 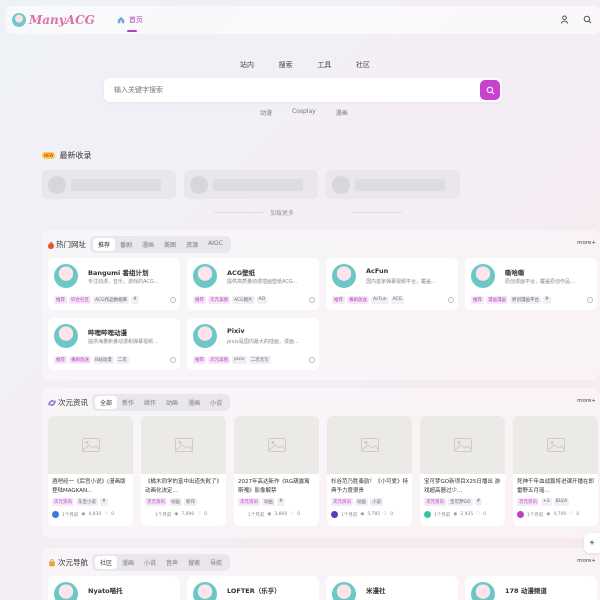 I want to click on search-tab-tools: 工具, so click(x=324, y=65).